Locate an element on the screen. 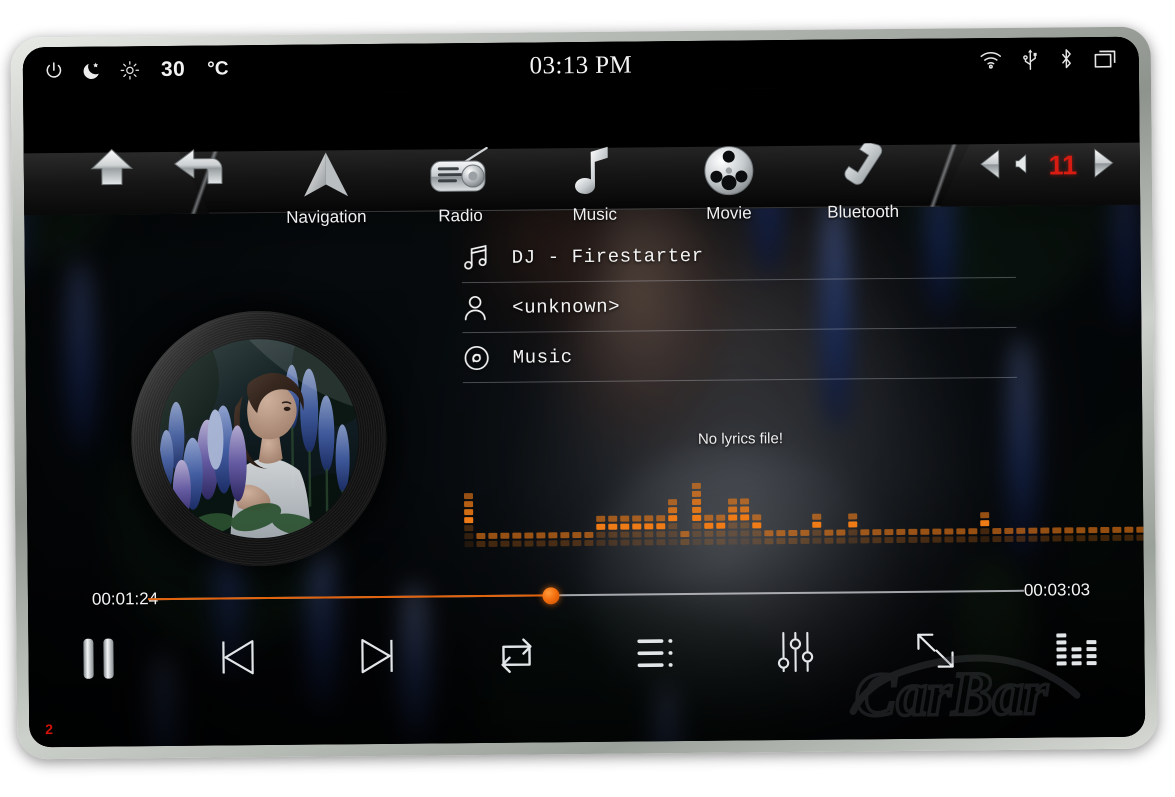  transport-controls is located at coordinates (586, 654).